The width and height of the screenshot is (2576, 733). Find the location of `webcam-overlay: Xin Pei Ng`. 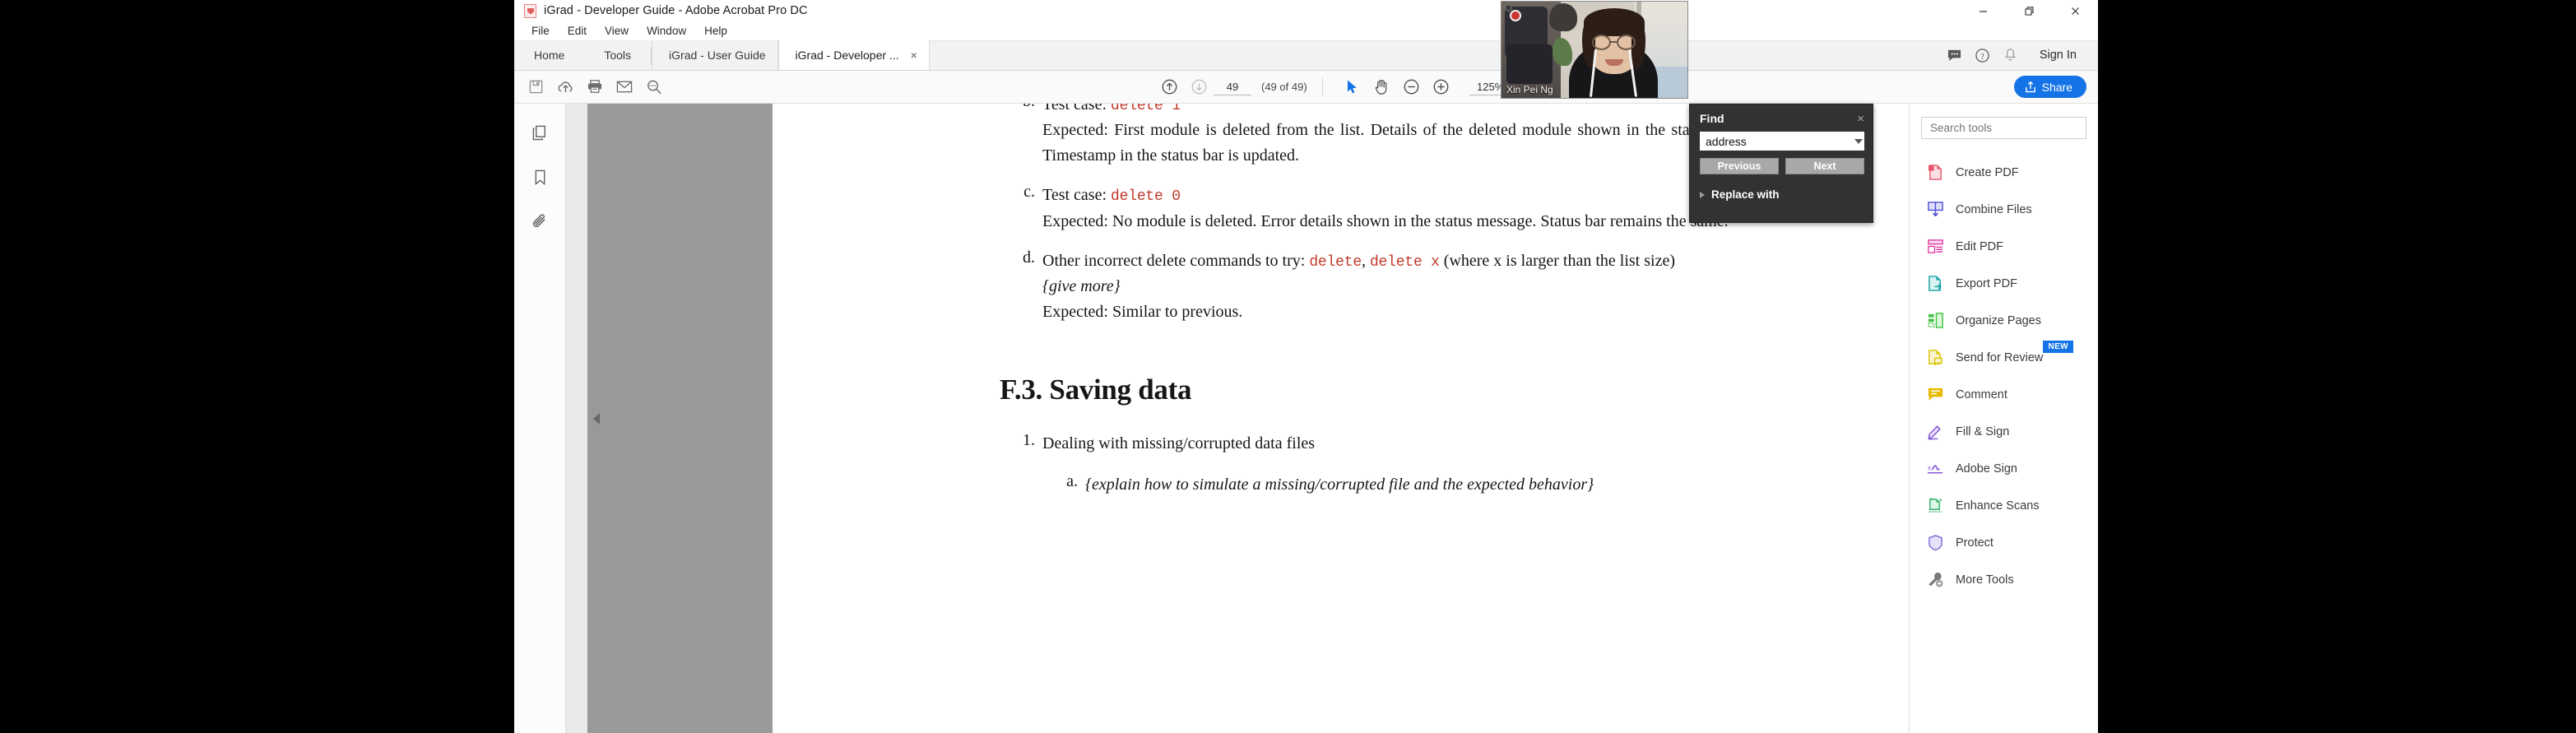

webcam-overlay: Xin Pei Ng is located at coordinates (1594, 50).